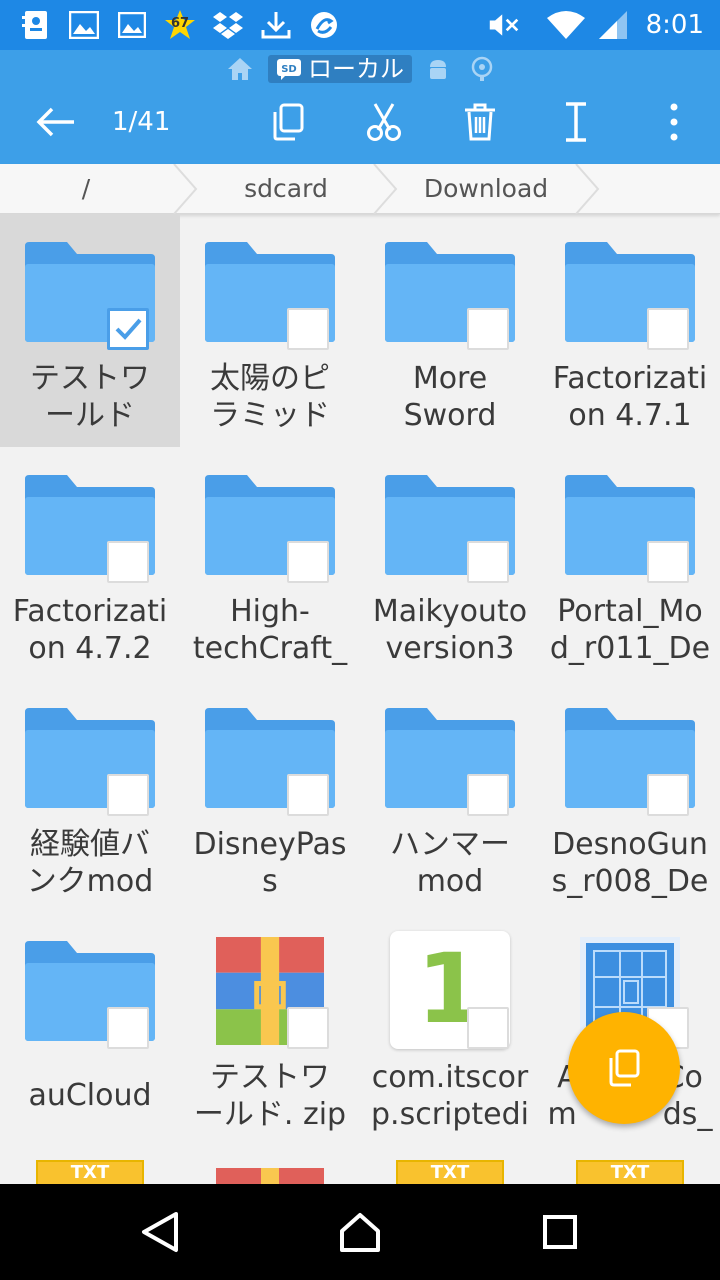 Image resolution: width=720 pixels, height=1280 pixels. Describe the element at coordinates (630, 863) in the screenshot. I see `file-name: DesnoGun s_r008_De` at that location.